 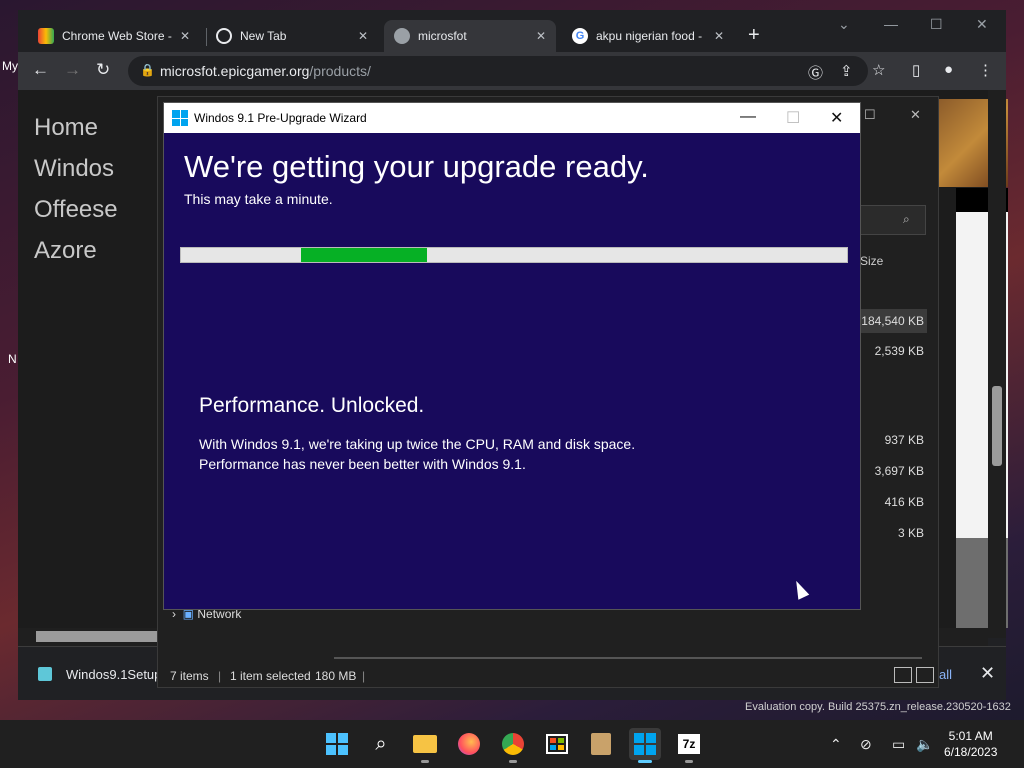 What do you see at coordinates (442, 36) in the screenshot?
I see `tab-label: microsfot` at bounding box center [442, 36].